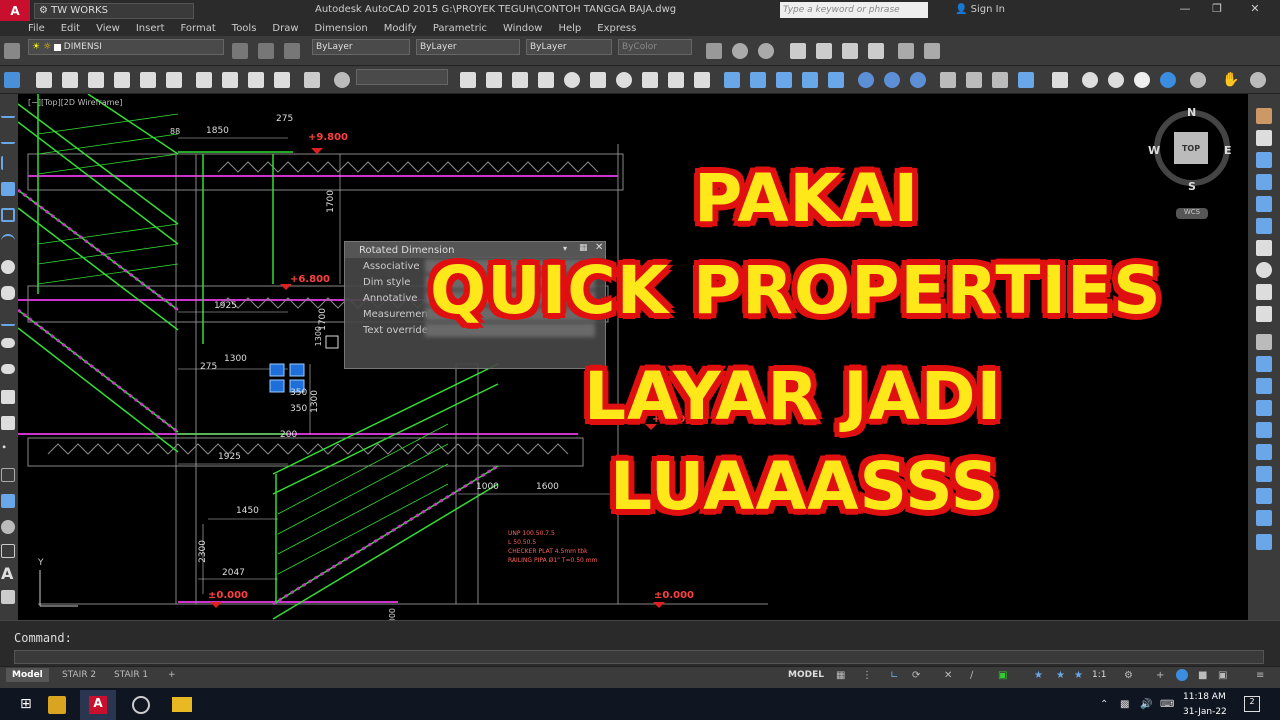 This screenshot has width=1280, height=720. Describe the element at coordinates (256, 80) in the screenshot. I see `view-left-icon` at that location.